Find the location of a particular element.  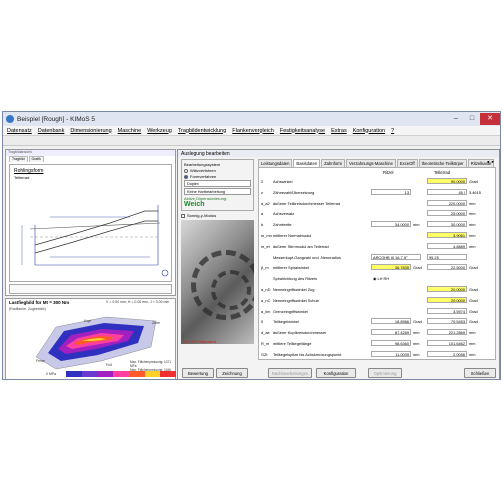

row-label: Achsversatz is located at coordinates (284, 214).